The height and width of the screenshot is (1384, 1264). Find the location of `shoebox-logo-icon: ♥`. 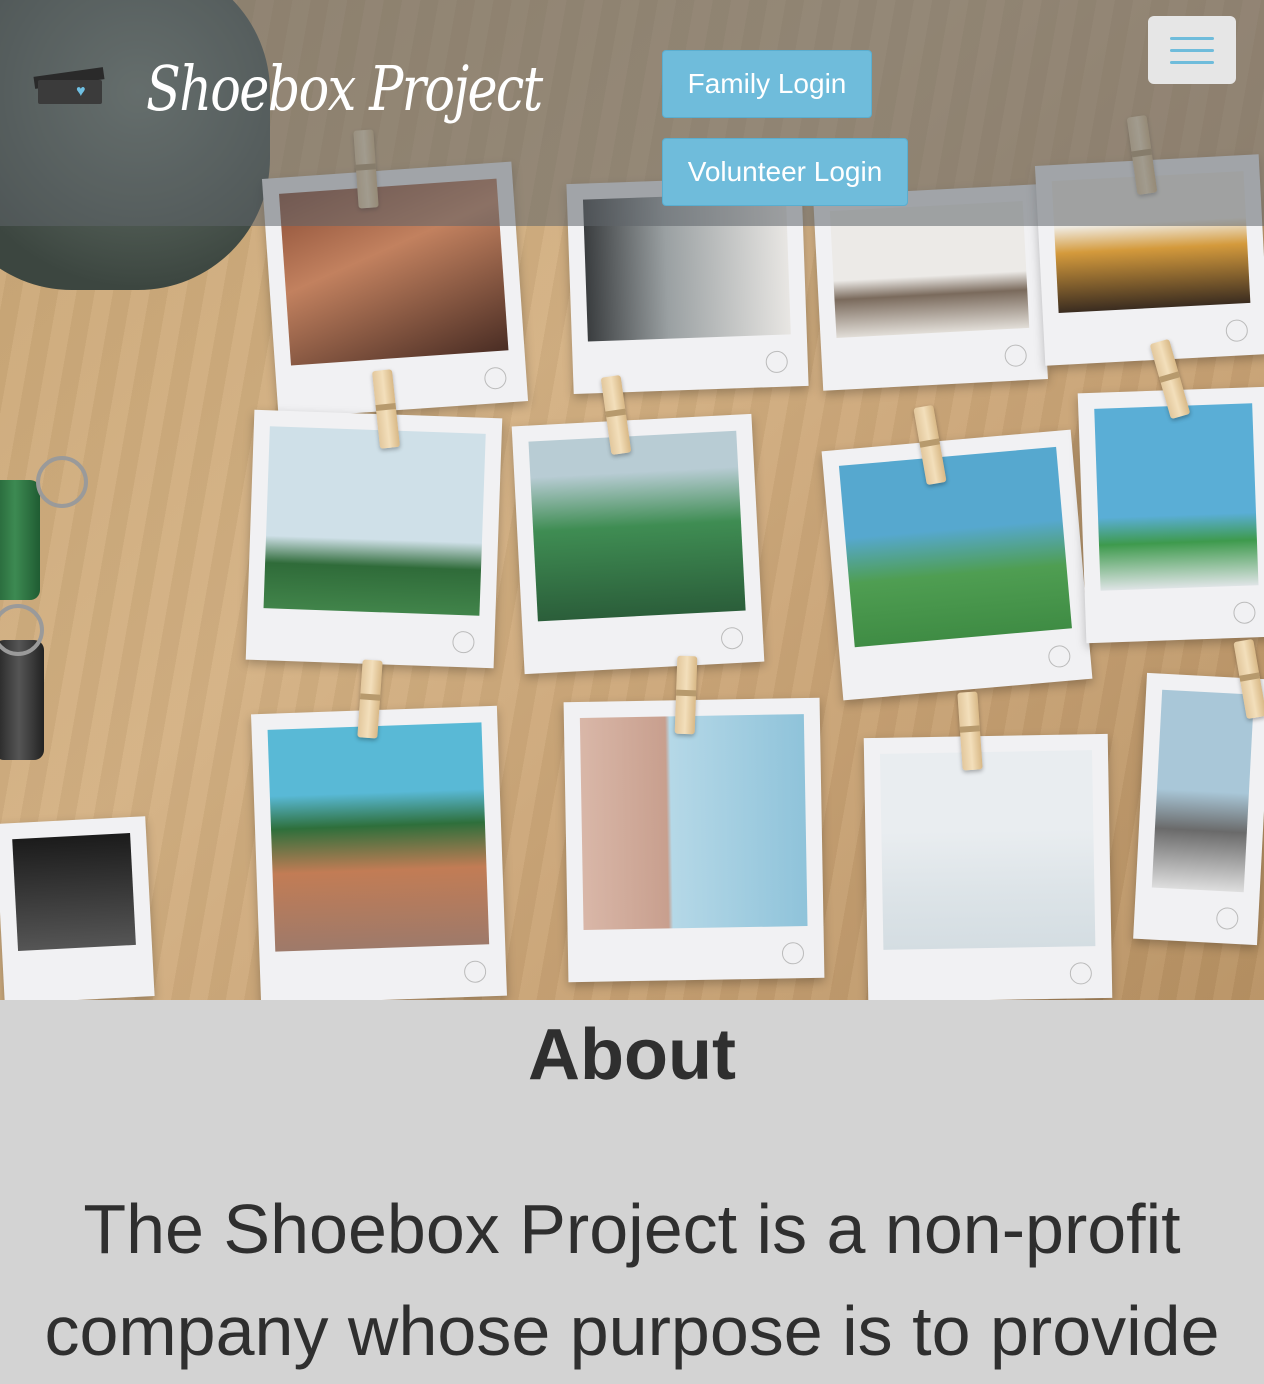

shoebox-logo-icon: ♥ is located at coordinates (71, 86).